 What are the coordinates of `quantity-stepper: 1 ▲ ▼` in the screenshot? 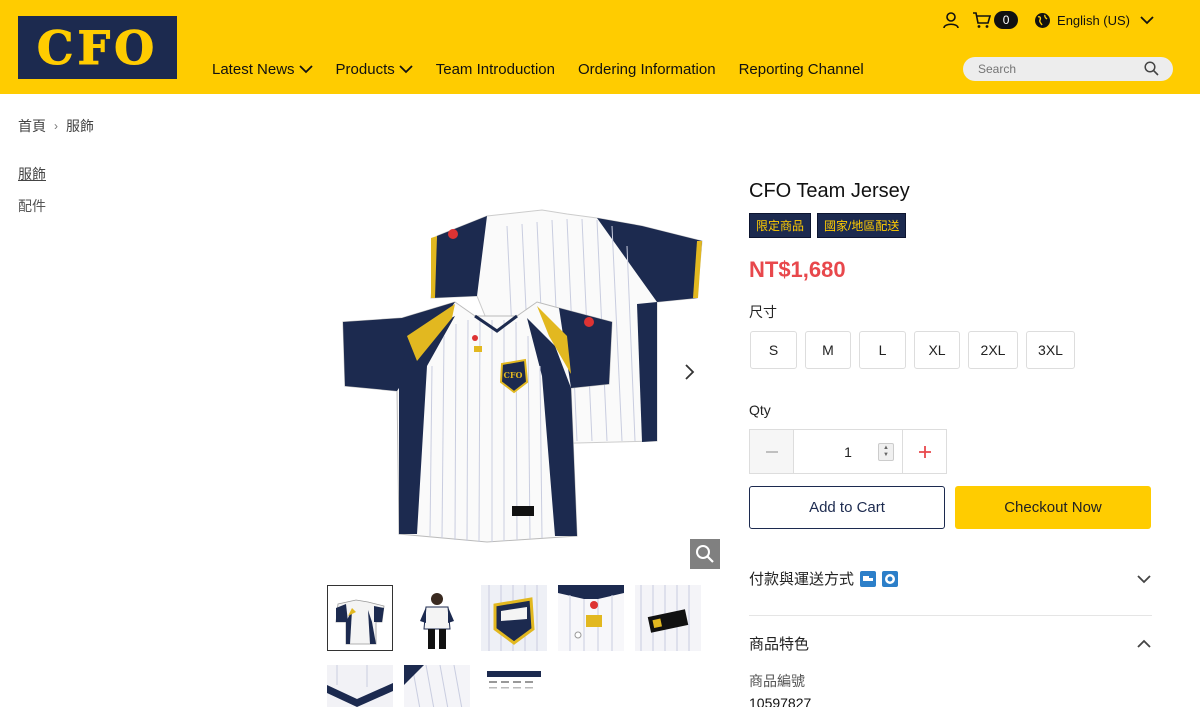 It's located at (848, 451).